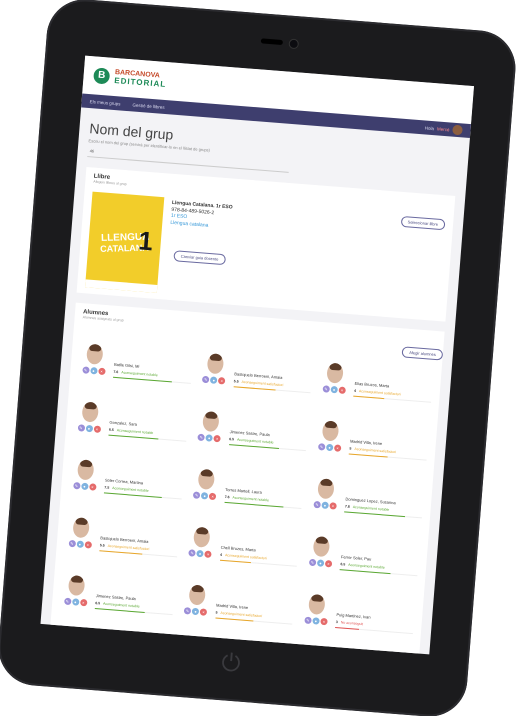  I want to click on user-greeting: Hola, so click(429, 127).